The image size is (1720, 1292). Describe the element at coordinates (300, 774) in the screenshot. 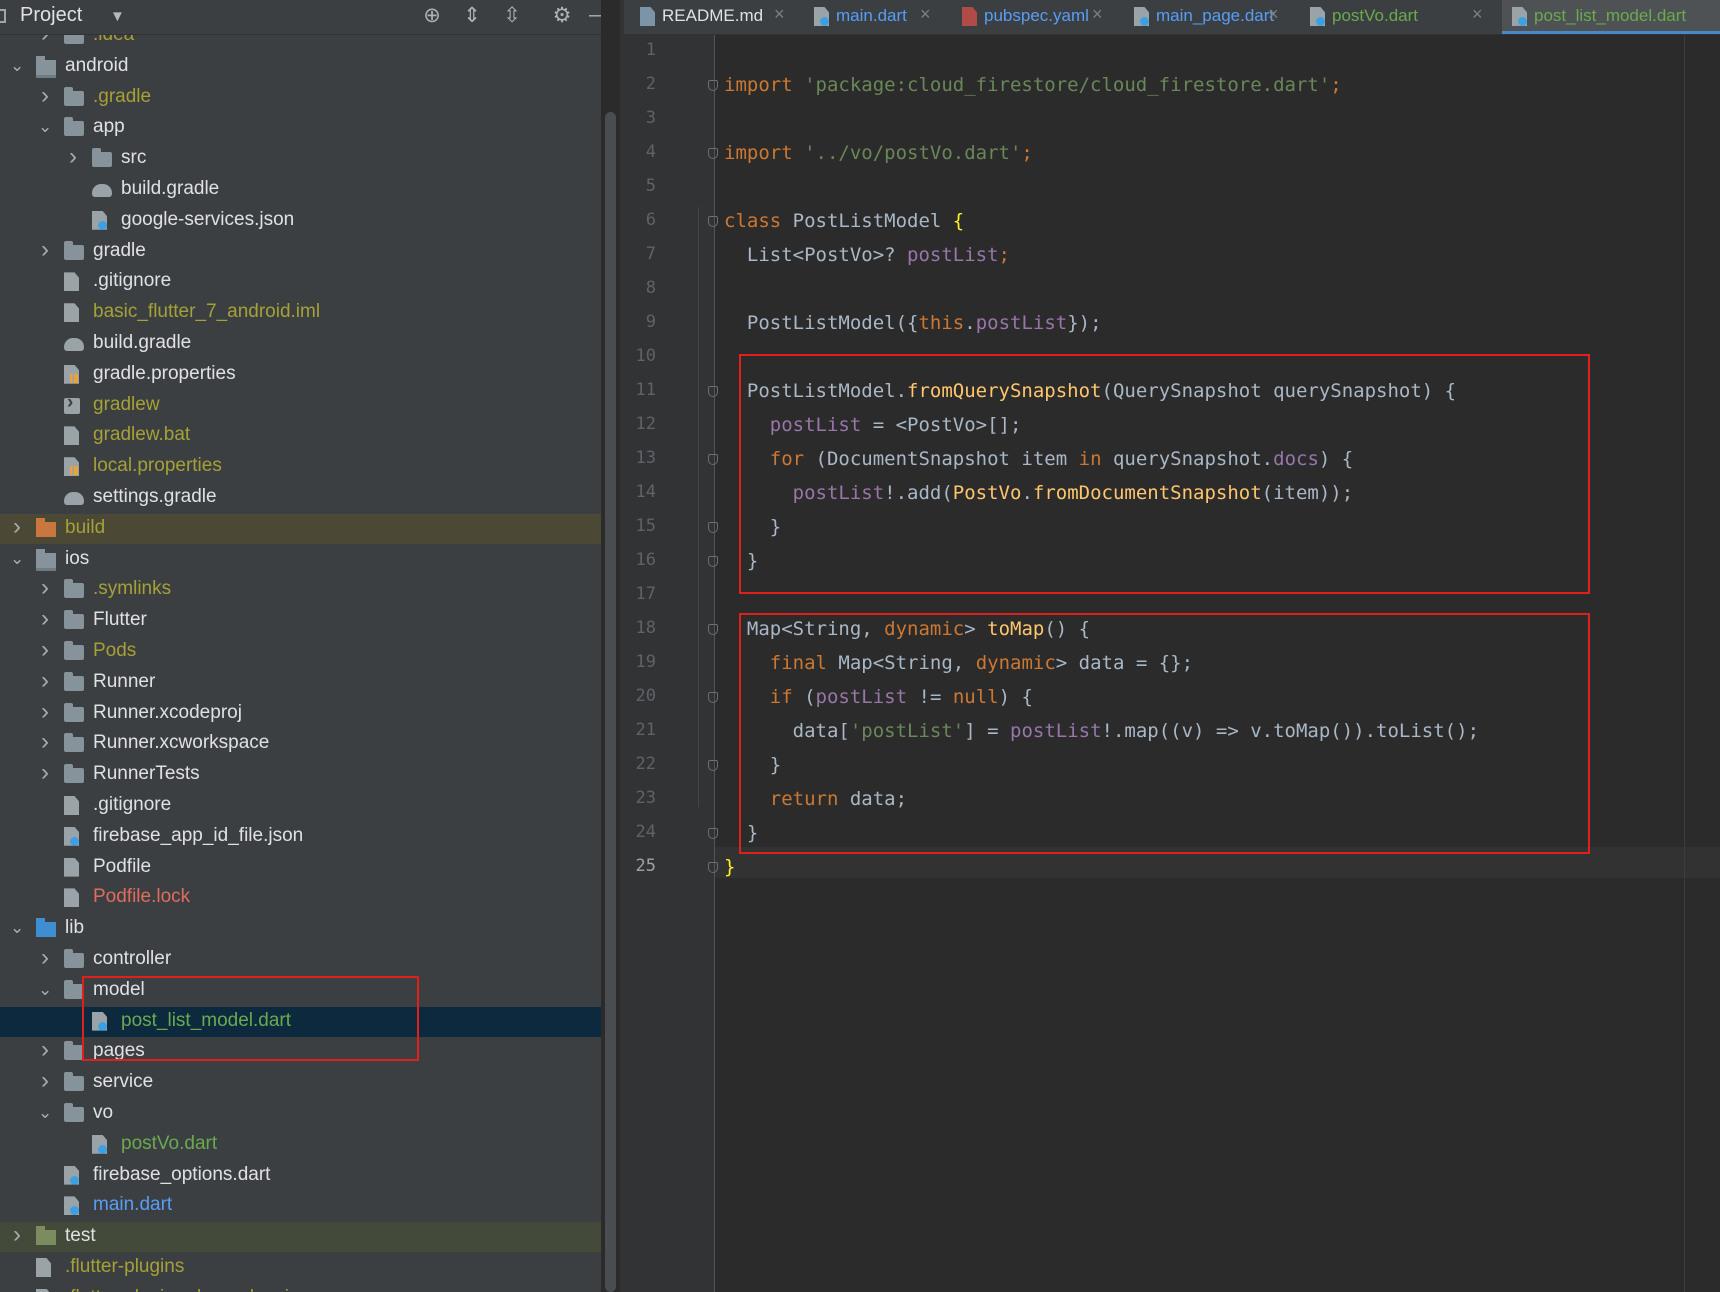

I see `tree-item: › RunnerTests` at that location.